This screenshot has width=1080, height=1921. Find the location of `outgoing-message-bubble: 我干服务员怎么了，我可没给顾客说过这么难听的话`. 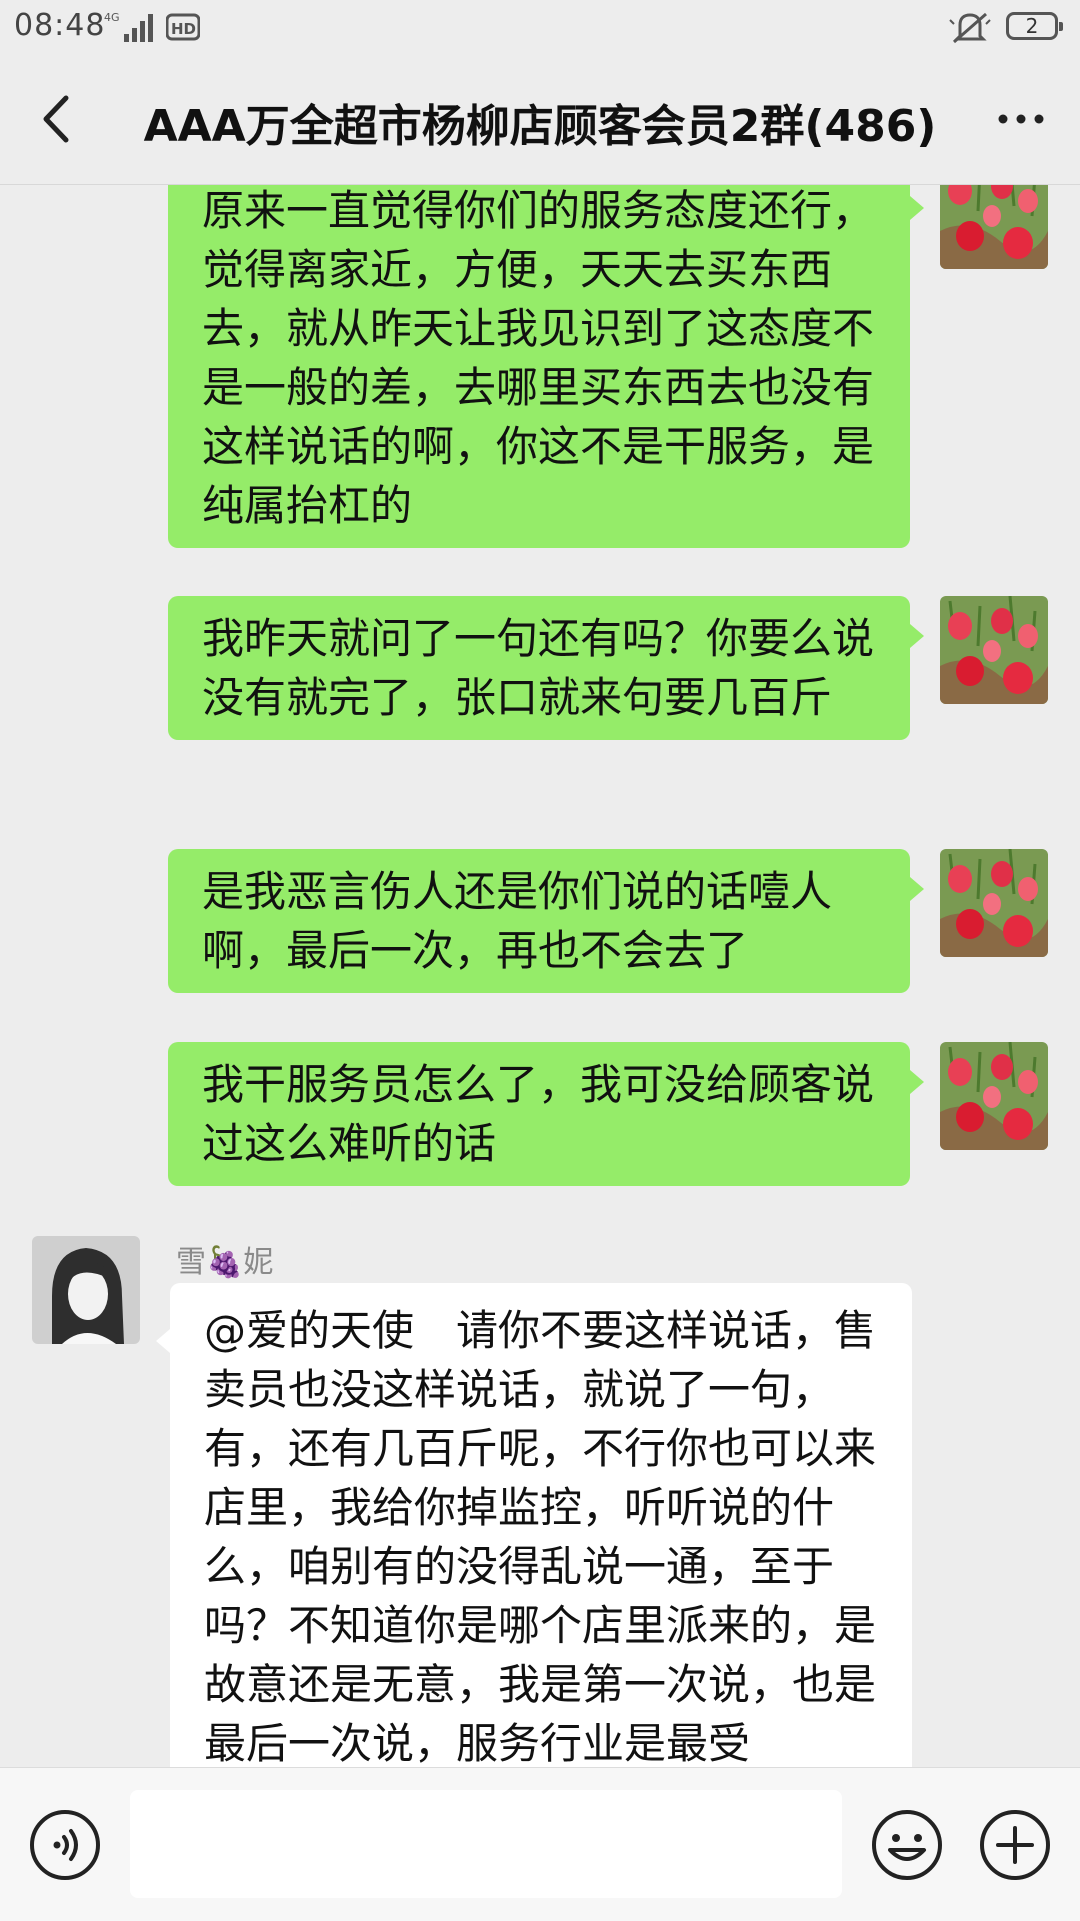

outgoing-message-bubble: 我干服务员怎么了，我可没给顾客说过这么难听的话 is located at coordinates (546, 1114).